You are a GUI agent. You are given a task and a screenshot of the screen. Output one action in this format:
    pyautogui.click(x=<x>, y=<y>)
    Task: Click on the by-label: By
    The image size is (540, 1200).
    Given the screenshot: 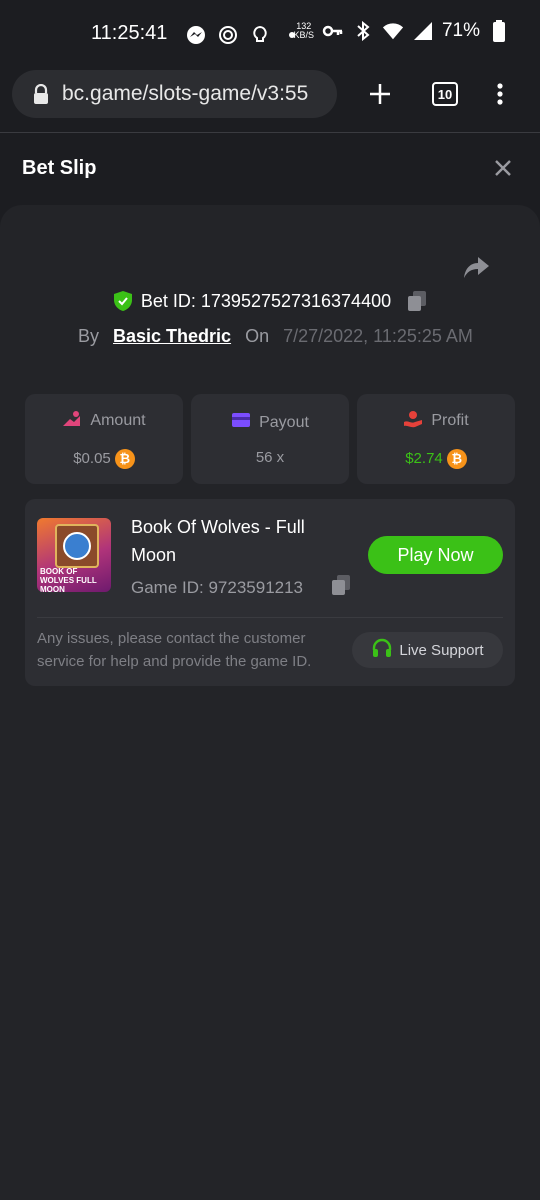 What is the action you would take?
    pyautogui.click(x=89, y=336)
    